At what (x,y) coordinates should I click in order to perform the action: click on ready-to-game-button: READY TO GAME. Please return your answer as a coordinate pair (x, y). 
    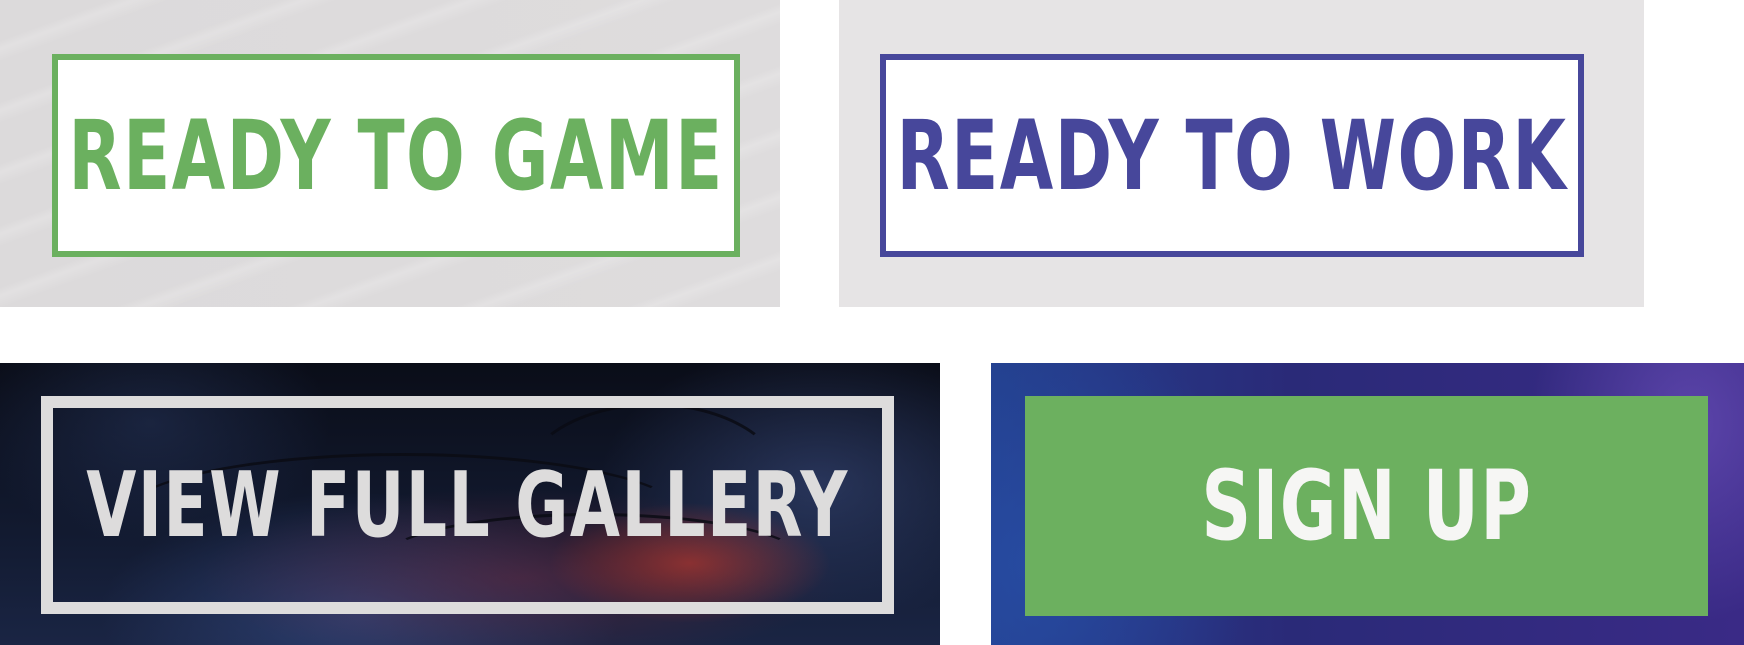
    Looking at the image, I should click on (396, 155).